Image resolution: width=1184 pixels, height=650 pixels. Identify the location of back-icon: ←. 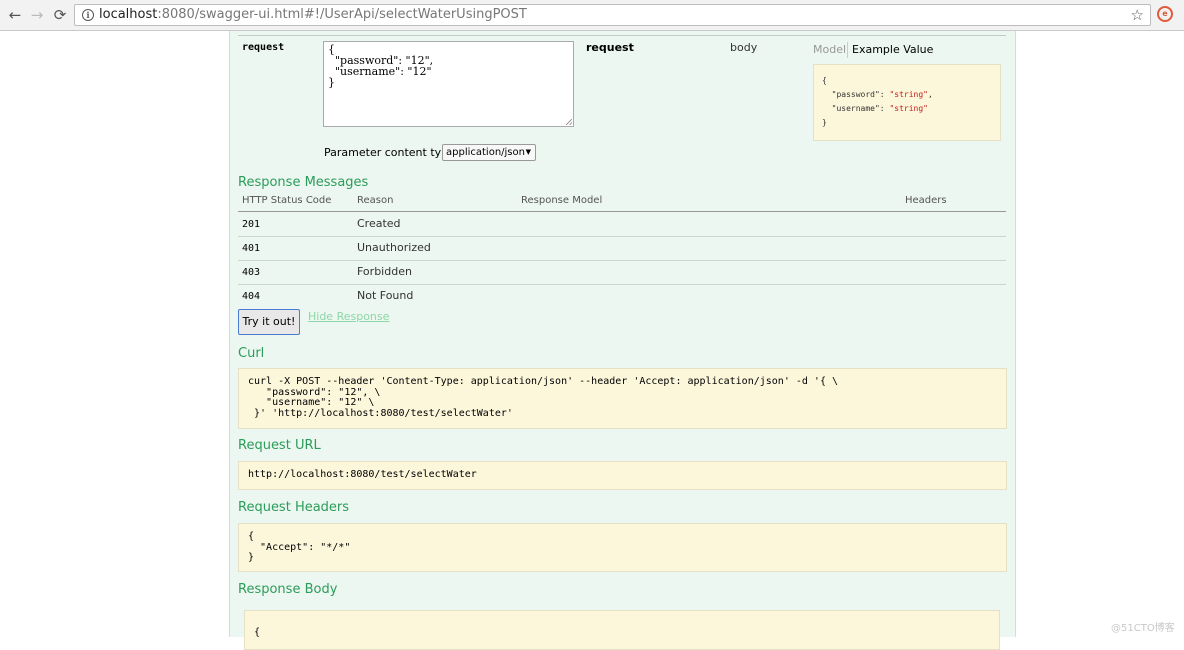
(15, 15).